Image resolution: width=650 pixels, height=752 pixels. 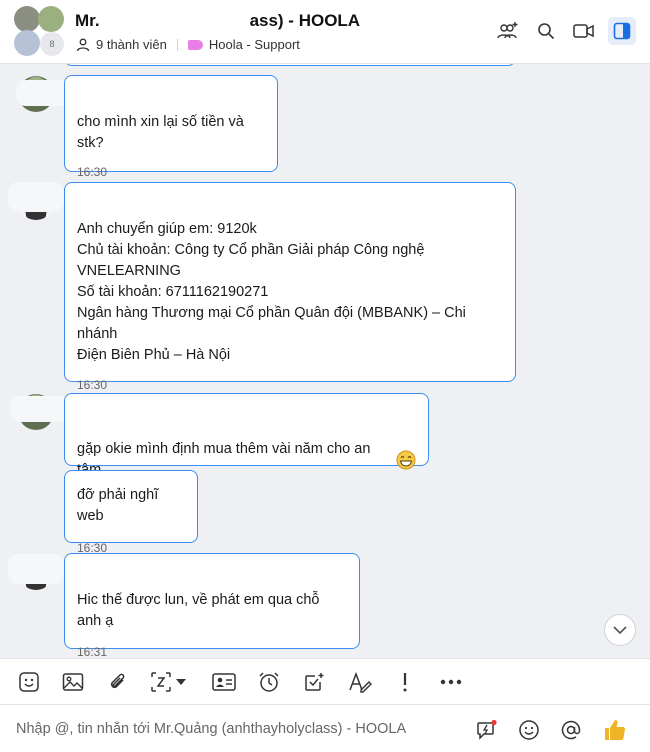 I want to click on search-icon, so click(x=546, y=31).